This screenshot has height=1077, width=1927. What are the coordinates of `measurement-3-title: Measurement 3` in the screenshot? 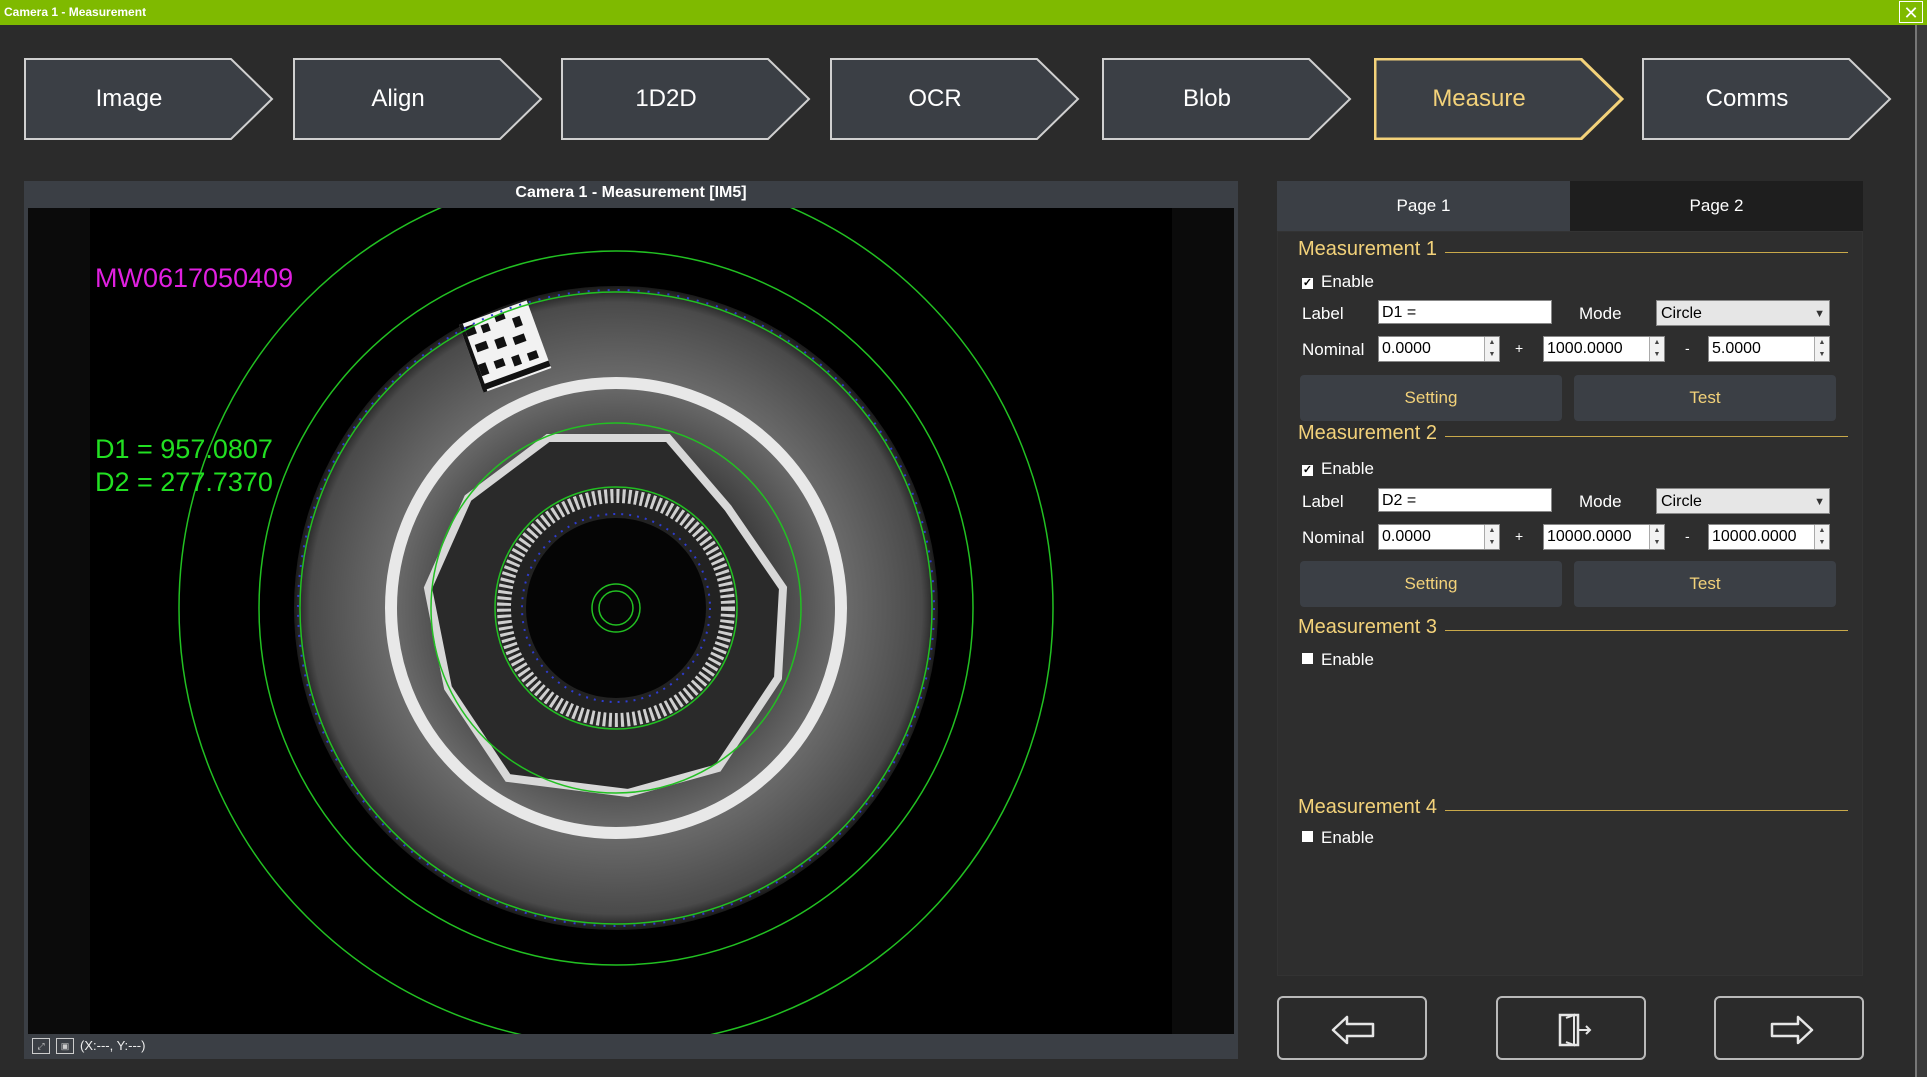 It's located at (1371, 627).